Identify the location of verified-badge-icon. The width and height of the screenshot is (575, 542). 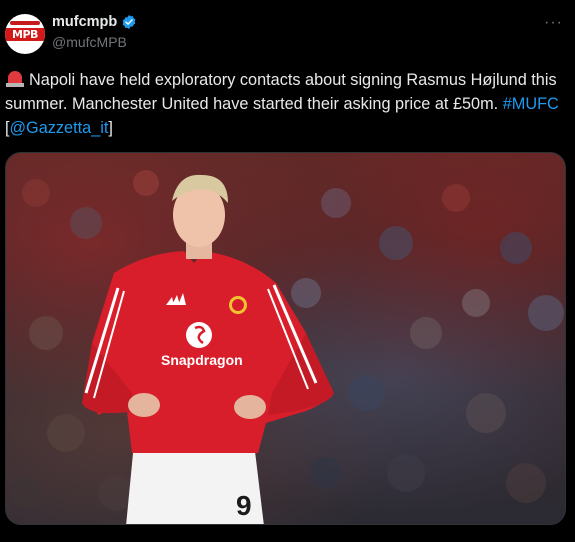
(129, 22).